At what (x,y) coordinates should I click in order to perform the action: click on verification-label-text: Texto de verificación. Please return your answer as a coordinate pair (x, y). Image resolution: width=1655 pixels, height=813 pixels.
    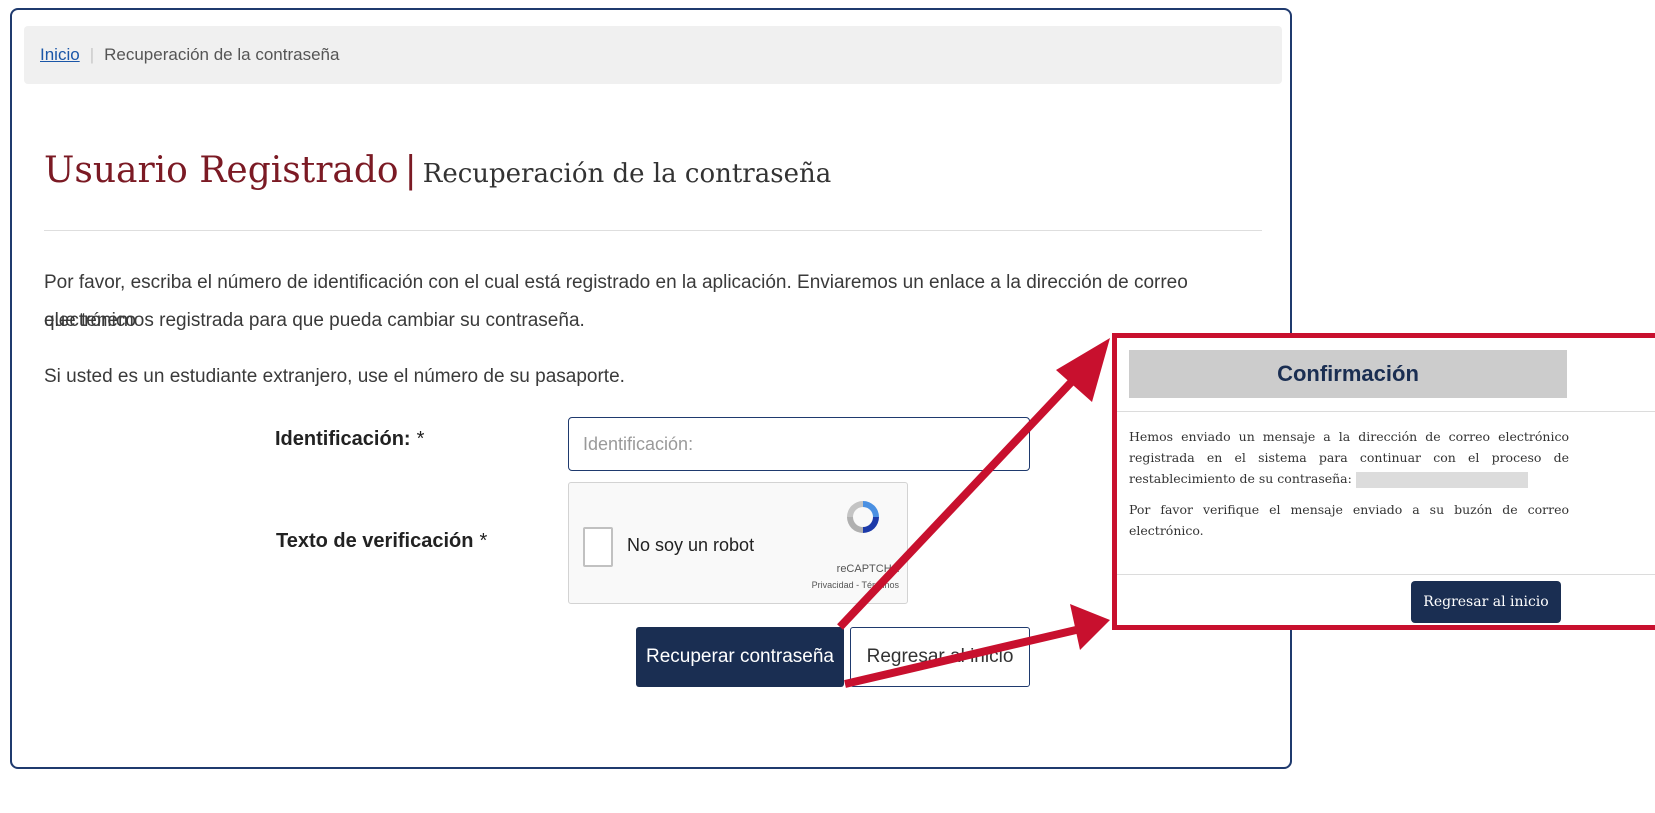
    Looking at the image, I should click on (375, 541).